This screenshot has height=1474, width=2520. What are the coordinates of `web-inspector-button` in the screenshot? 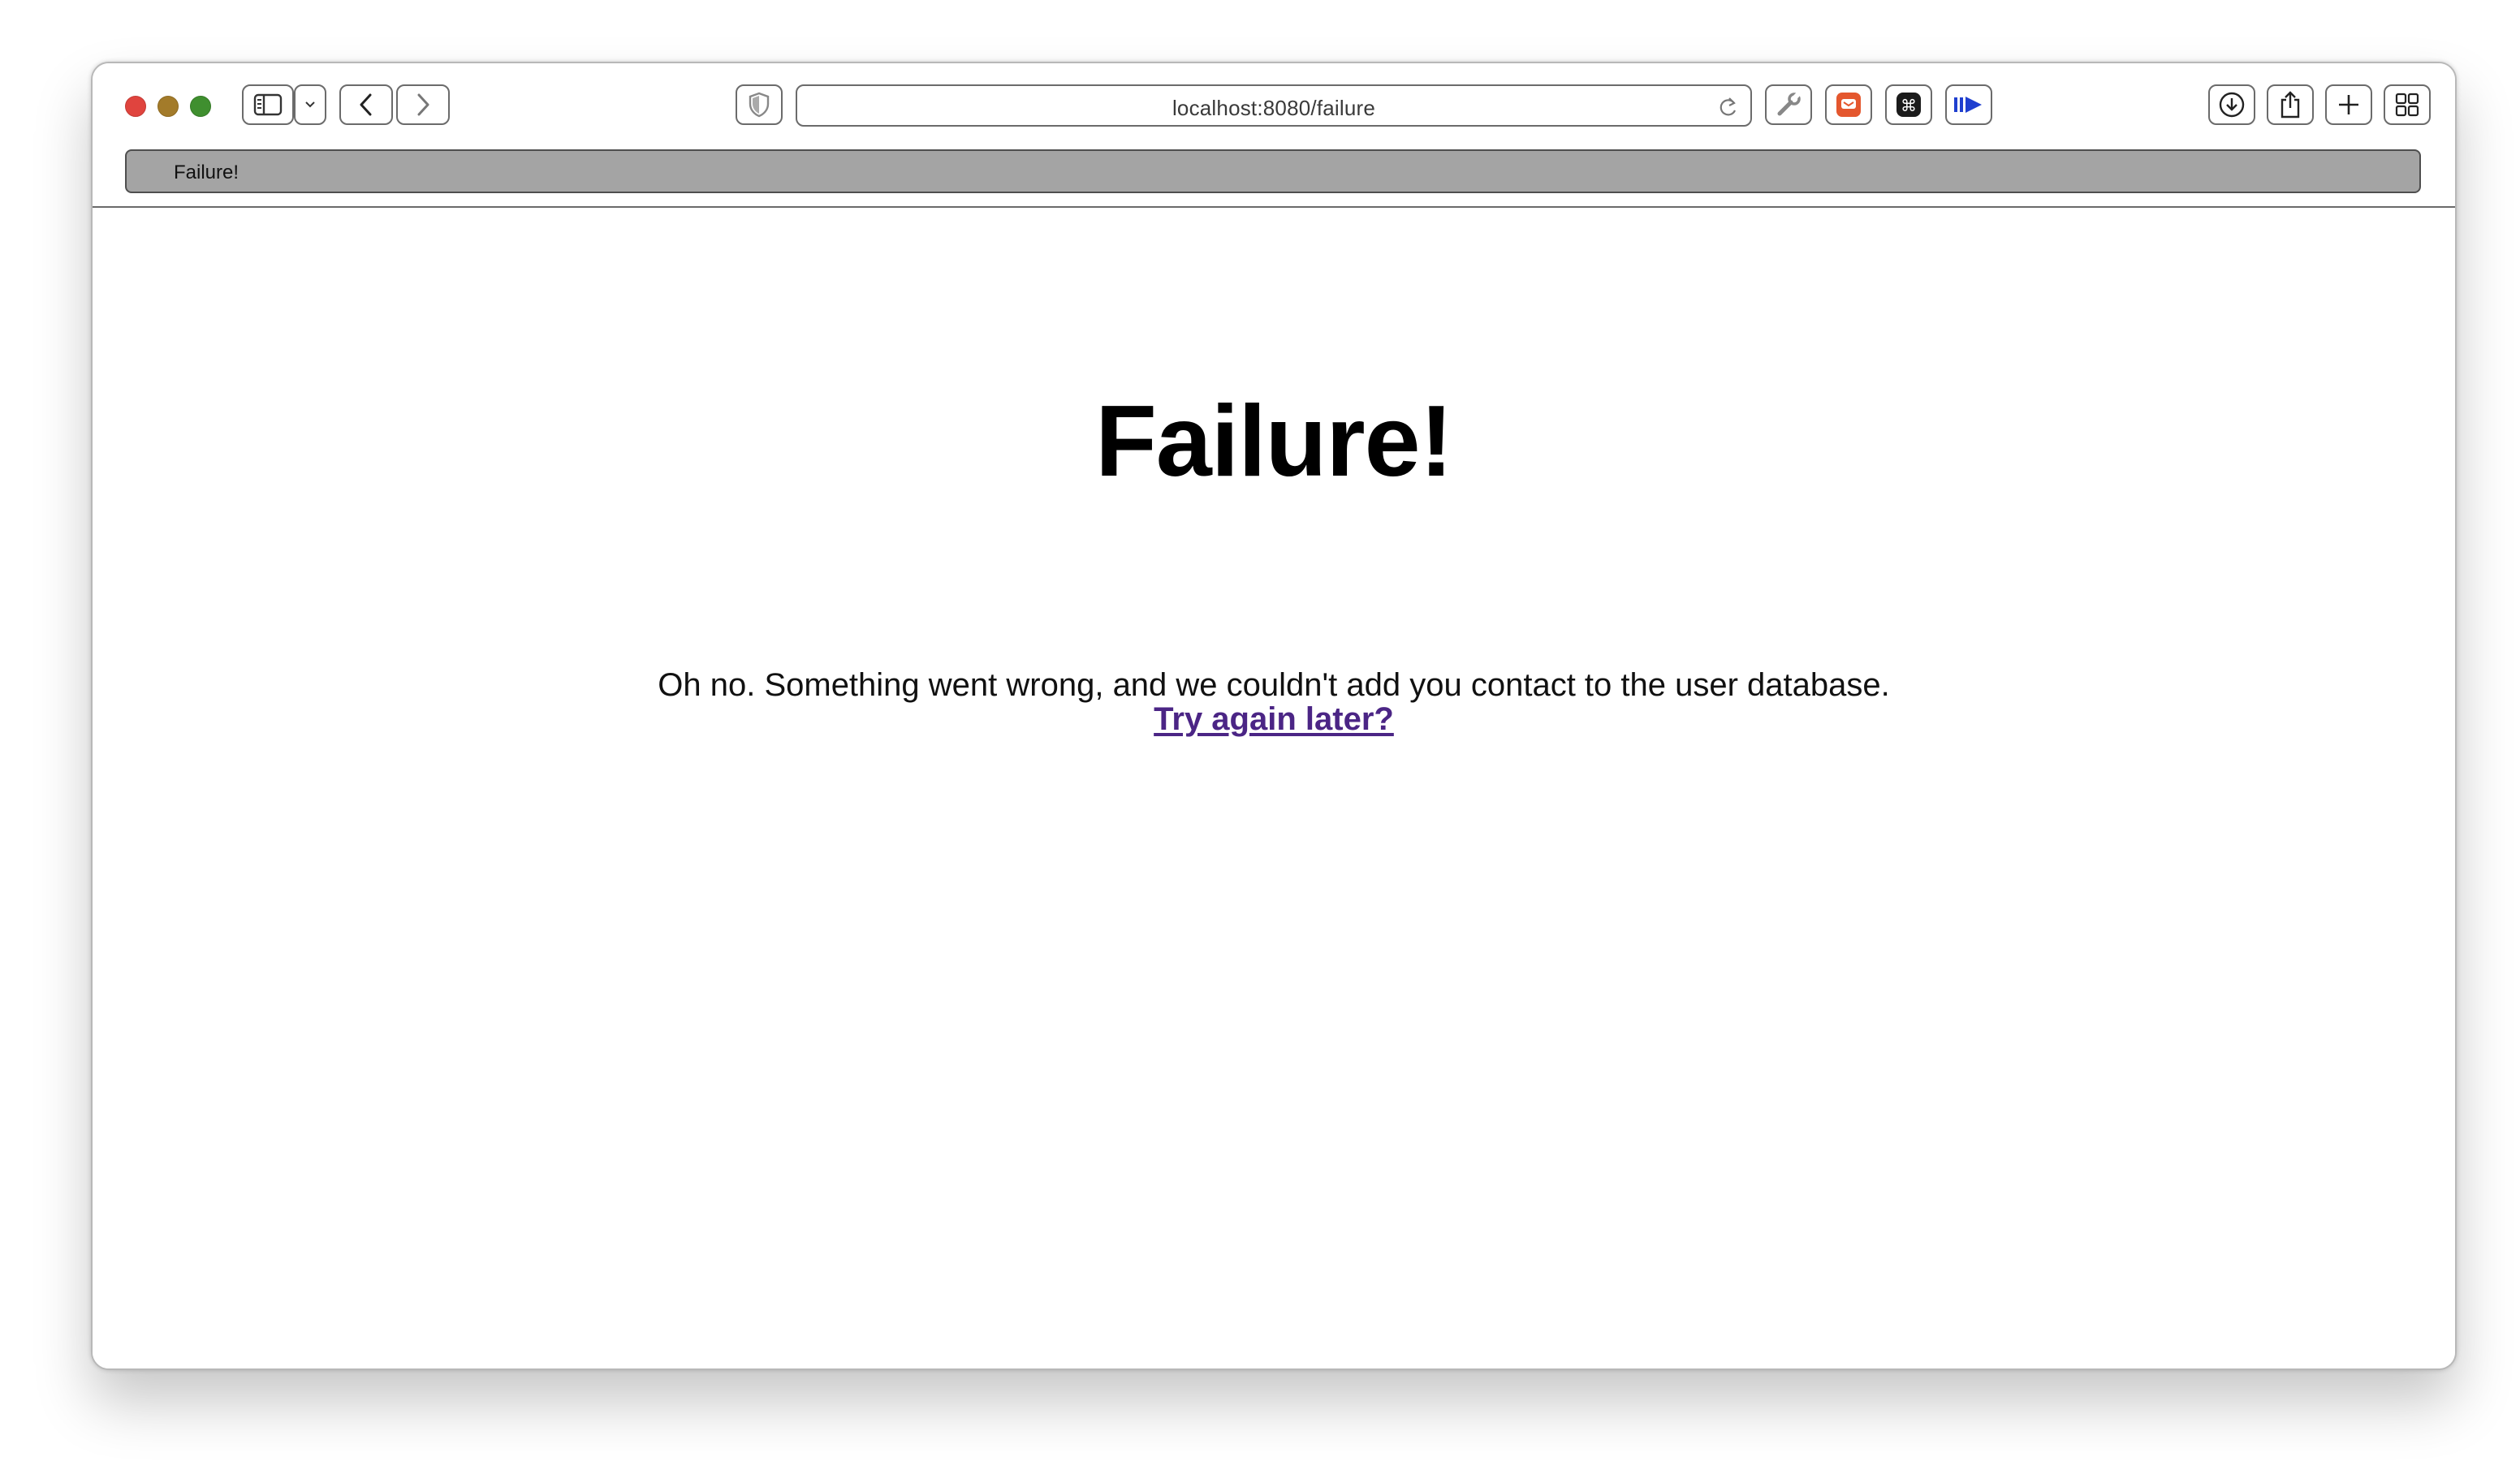 It's located at (1789, 104).